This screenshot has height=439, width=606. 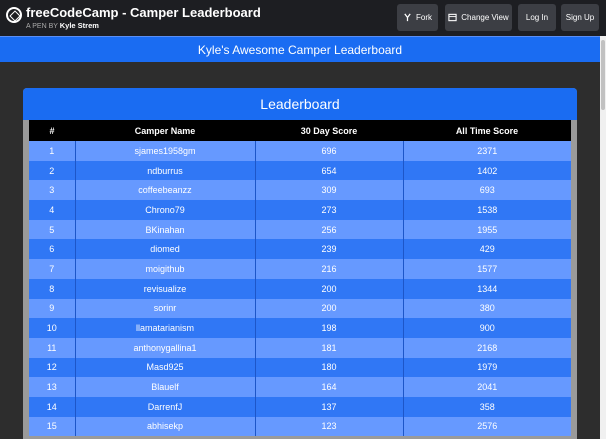 What do you see at coordinates (329, 426) in the screenshot?
I see `thirty-day-score-cell: 123` at bounding box center [329, 426].